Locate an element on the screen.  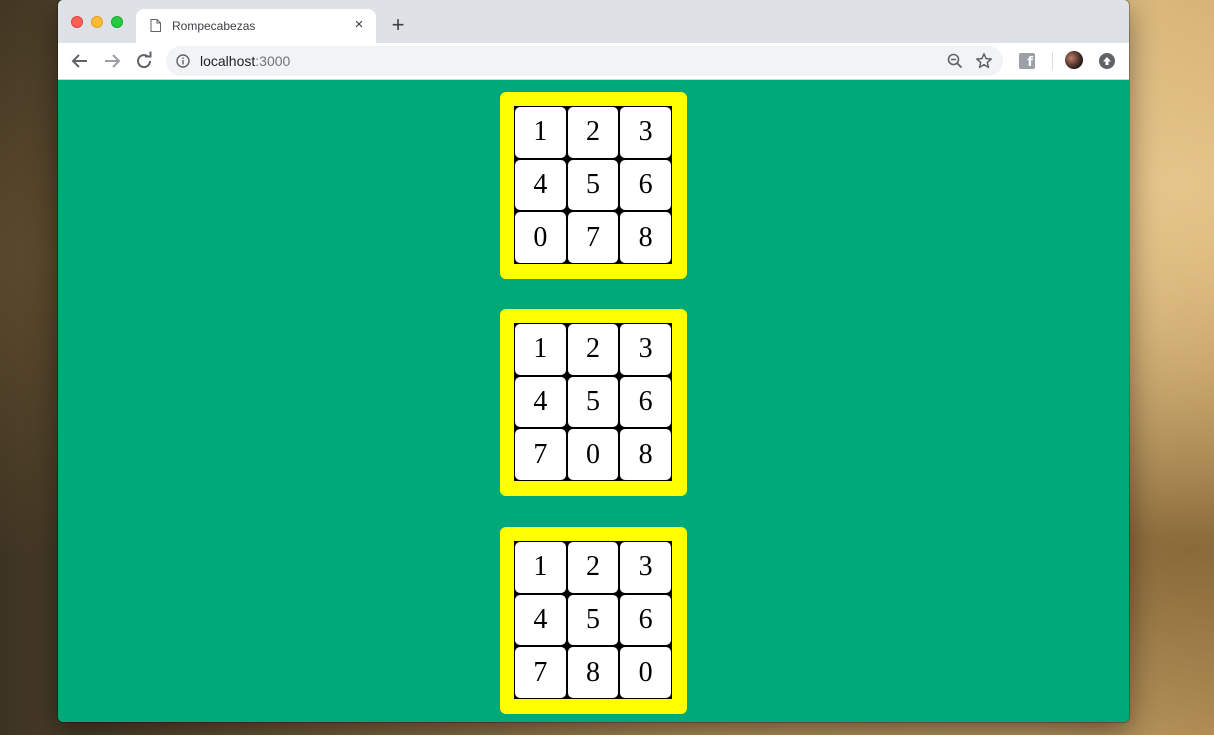
tab-close-button: × is located at coordinates (359, 25).